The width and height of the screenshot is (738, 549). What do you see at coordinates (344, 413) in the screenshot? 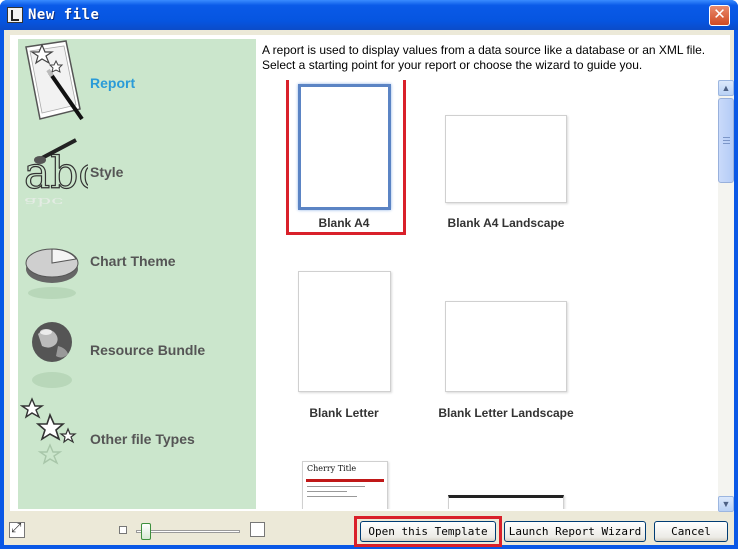
I see `template-label: Blank Letter` at bounding box center [344, 413].